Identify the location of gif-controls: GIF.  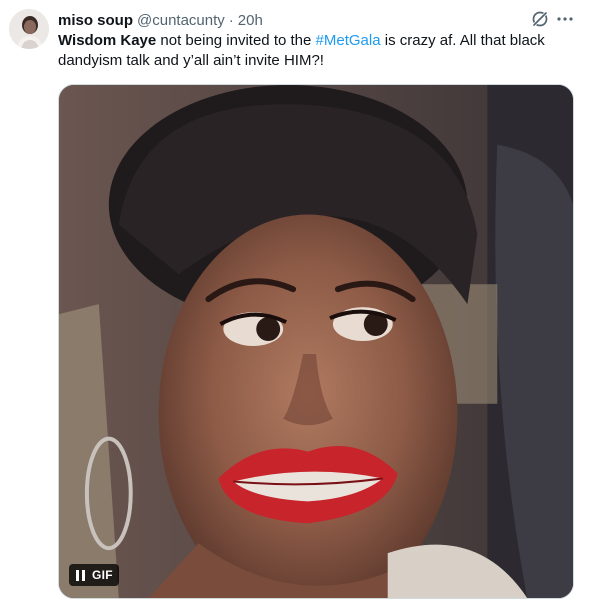
(94, 575).